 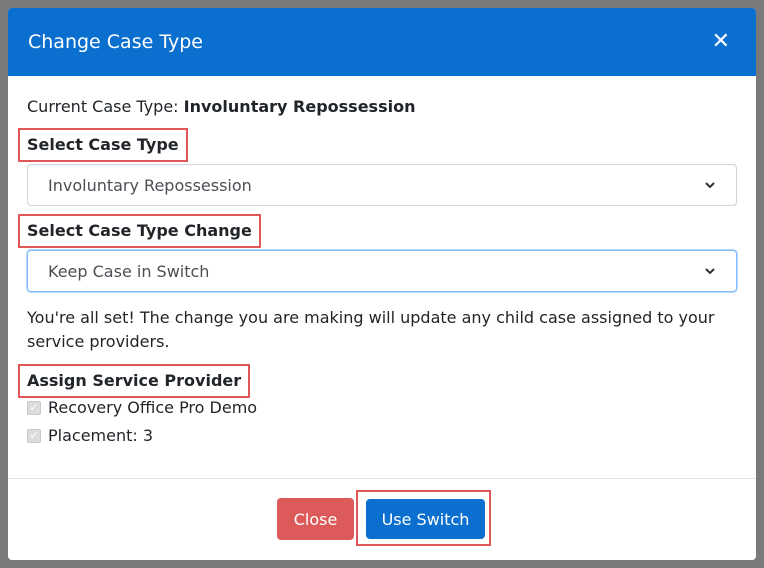 I want to click on use-switch-button: Use Switch, so click(x=425, y=519).